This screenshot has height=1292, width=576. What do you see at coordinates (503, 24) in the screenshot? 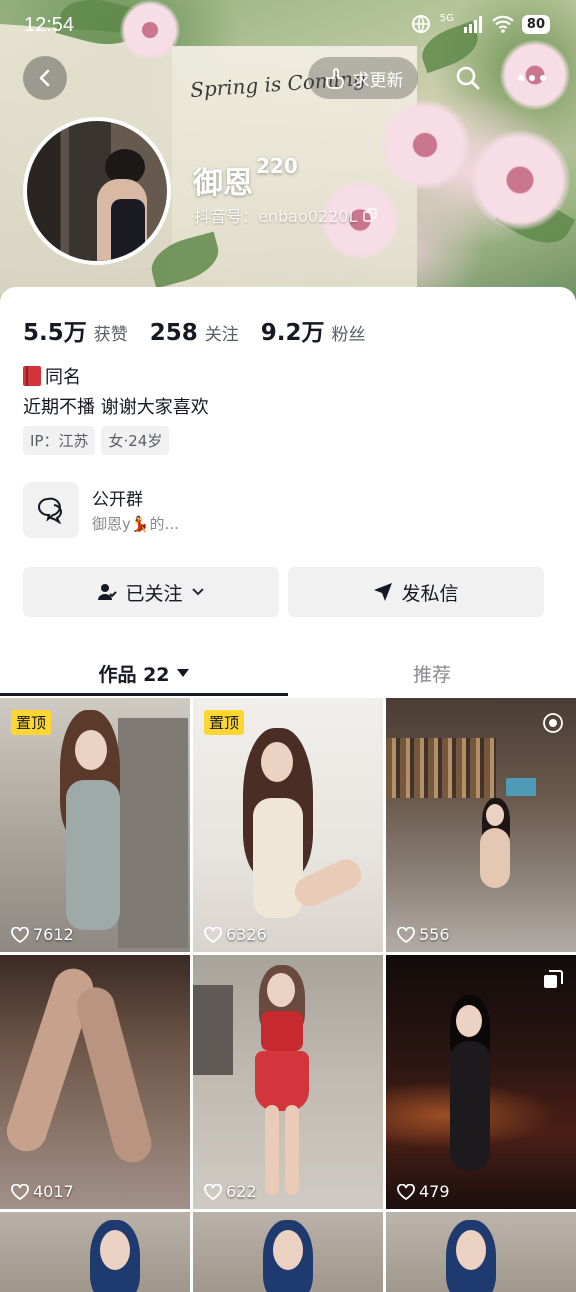
I see `wifi-icon` at bounding box center [503, 24].